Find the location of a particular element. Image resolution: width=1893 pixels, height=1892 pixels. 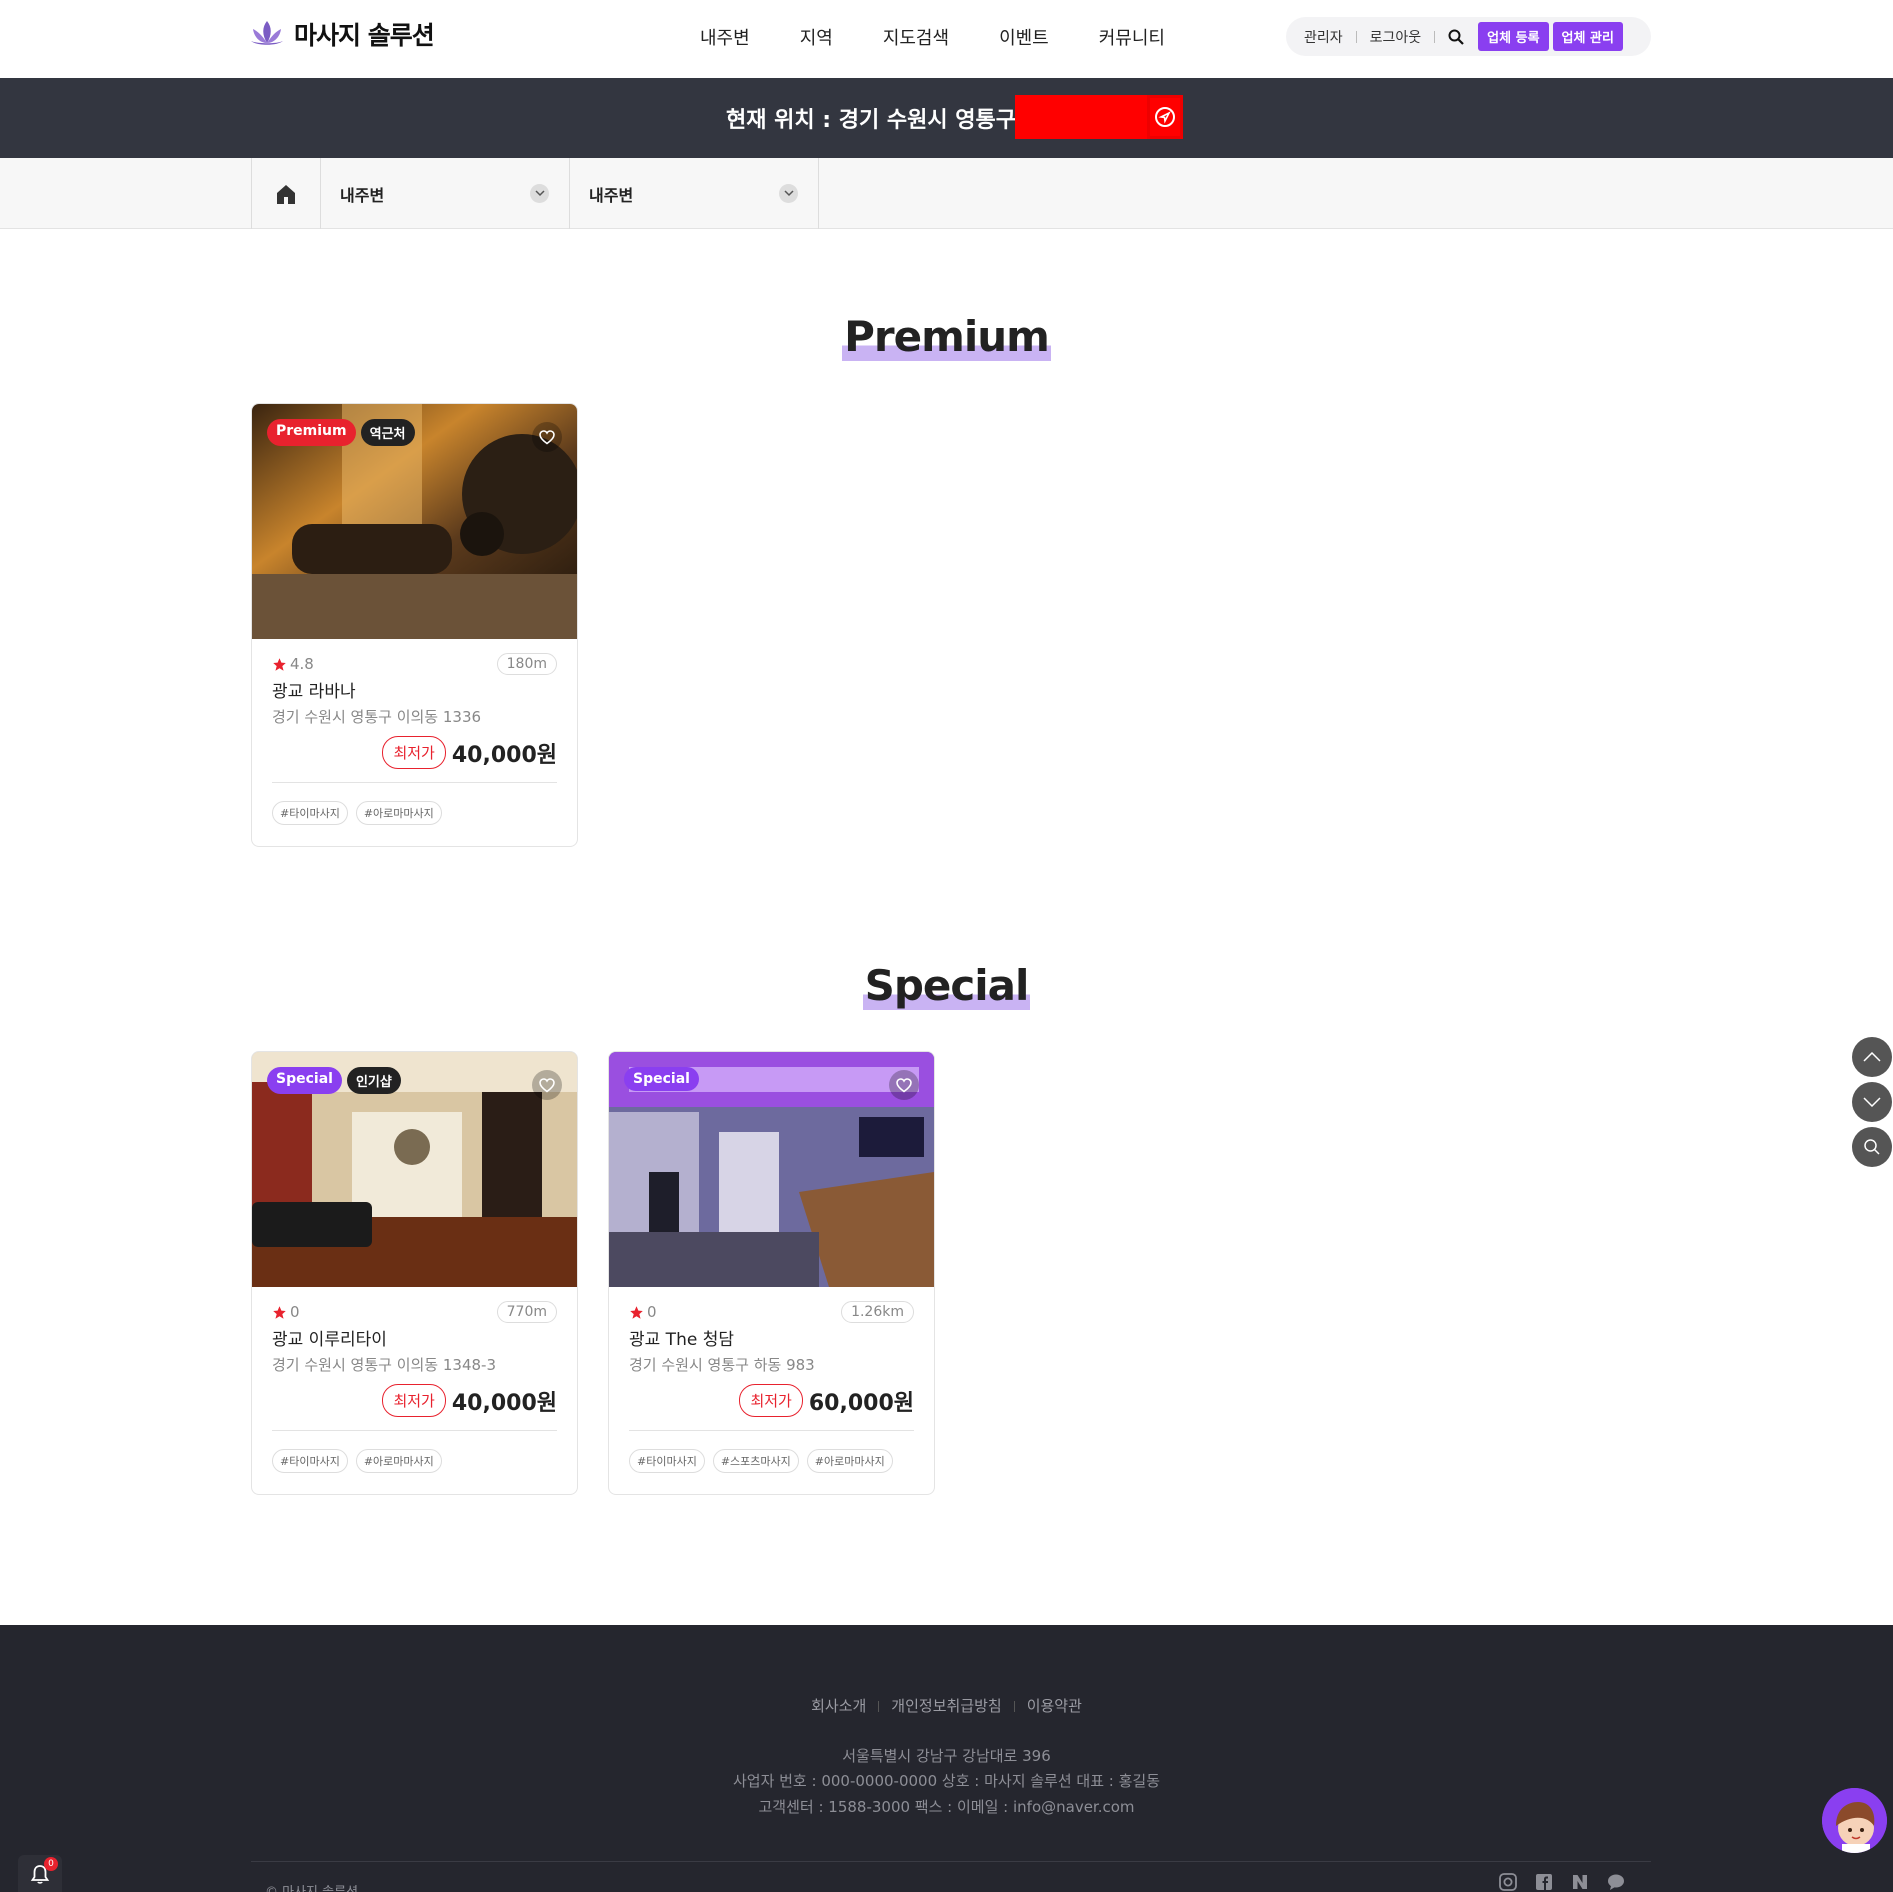

notification-count: 0 is located at coordinates (51, 1864).